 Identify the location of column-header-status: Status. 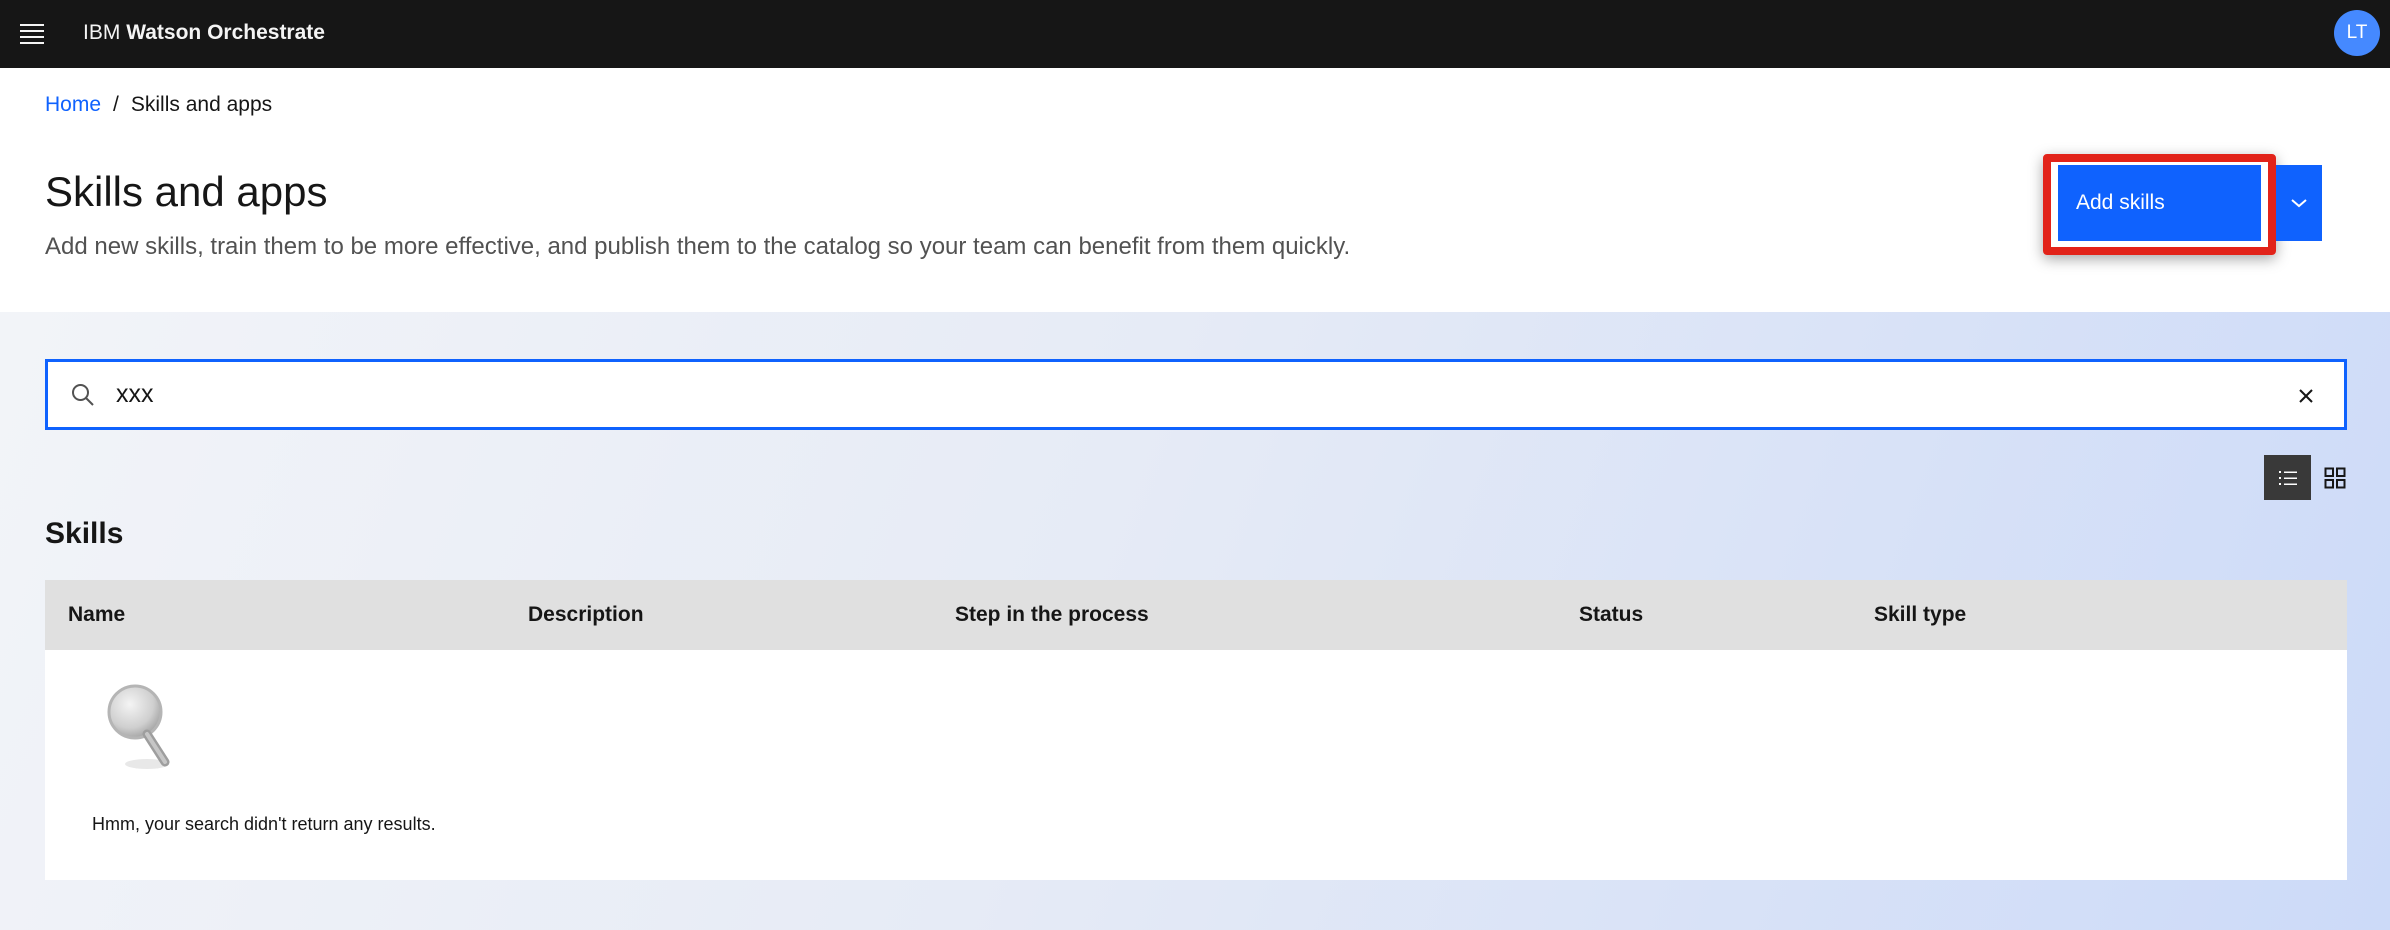
(1611, 615).